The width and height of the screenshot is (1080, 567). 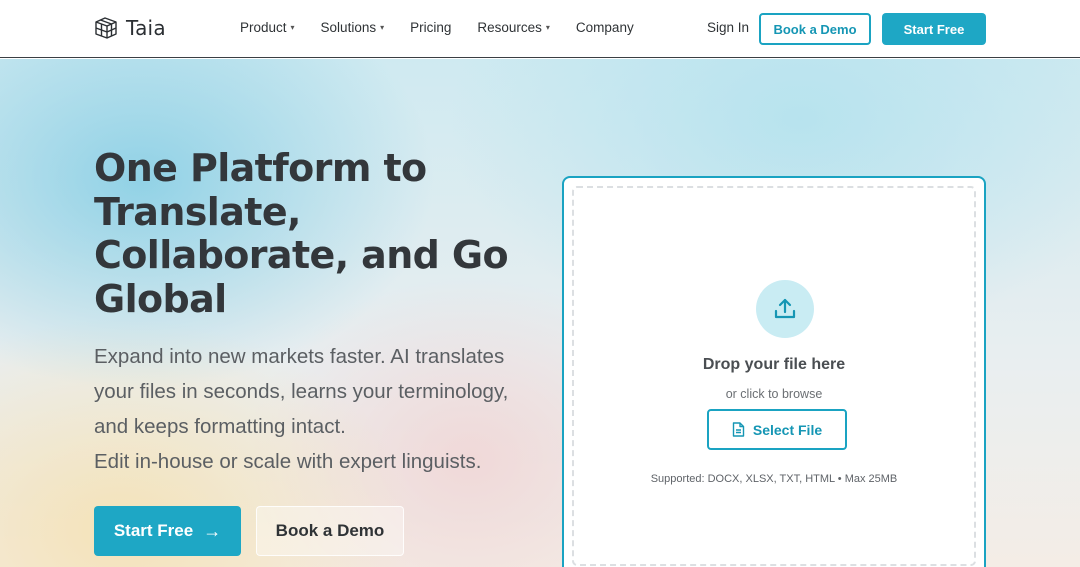 I want to click on nav-item-label: Product, so click(x=263, y=27).